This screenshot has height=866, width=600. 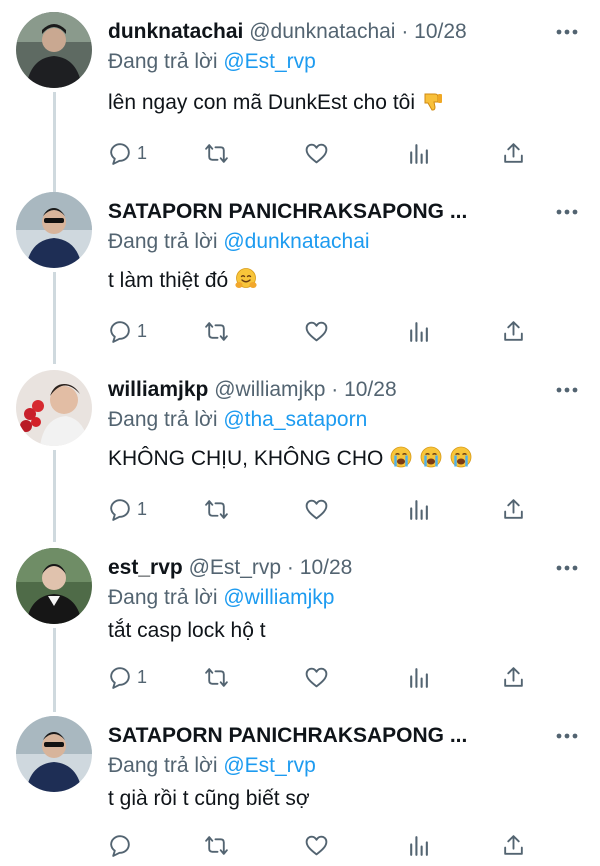 I want to click on tweet-text: t làm thiệt đó, so click(x=183, y=281).